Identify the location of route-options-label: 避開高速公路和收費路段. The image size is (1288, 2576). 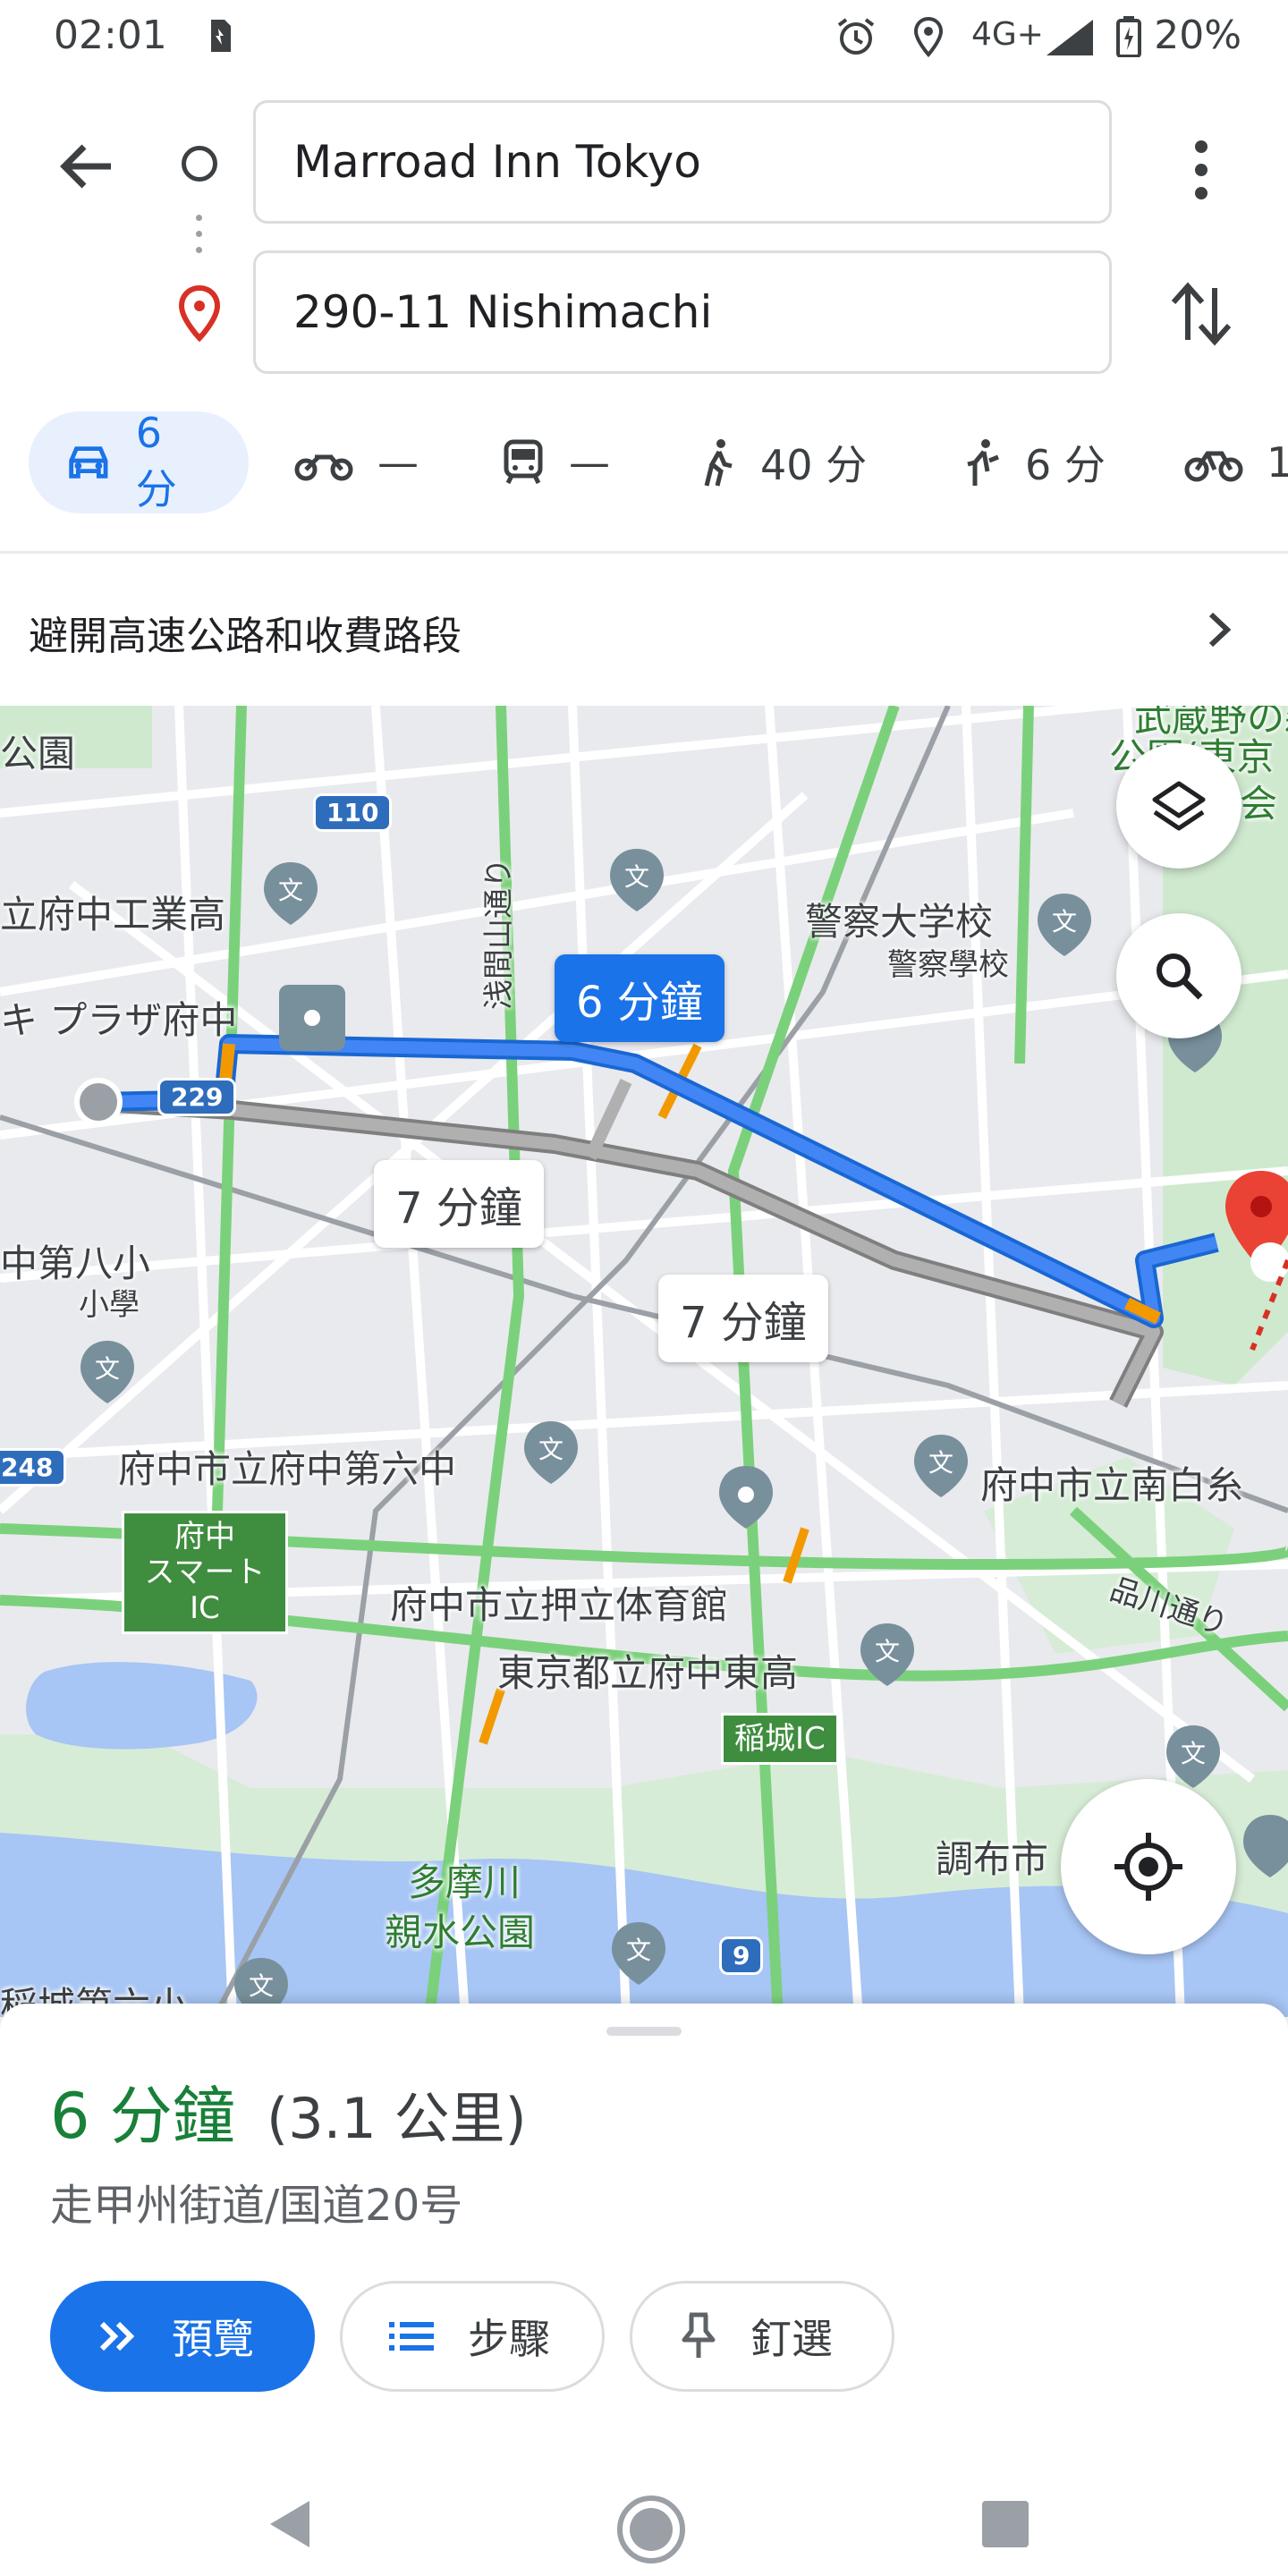
(245, 636).